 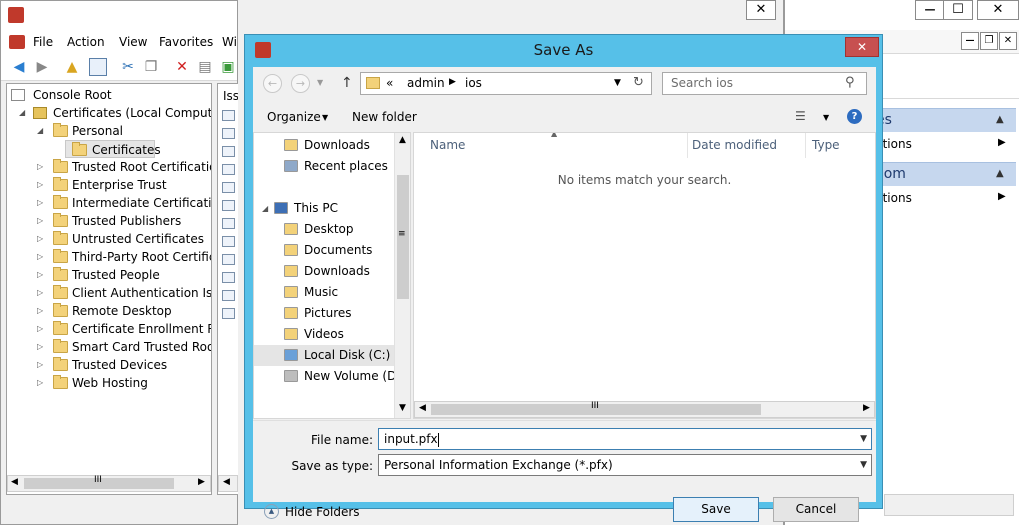 I want to click on close-button: ✕, so click(x=998, y=10).